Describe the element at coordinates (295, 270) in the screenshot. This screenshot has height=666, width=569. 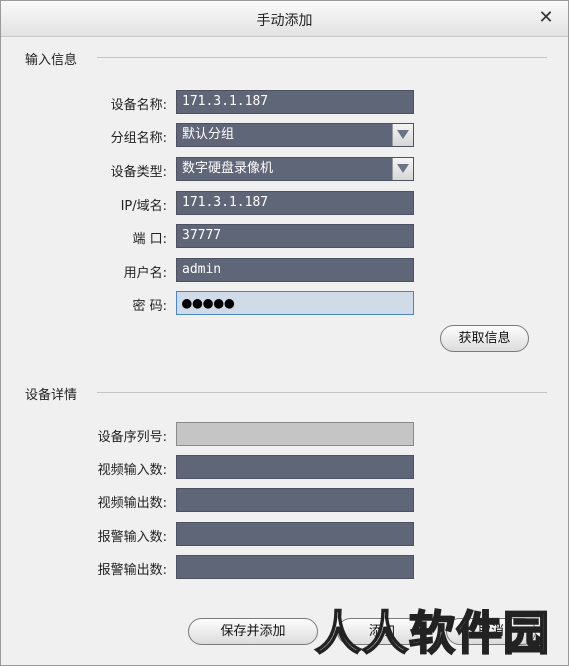
I see `username-input: admin` at that location.